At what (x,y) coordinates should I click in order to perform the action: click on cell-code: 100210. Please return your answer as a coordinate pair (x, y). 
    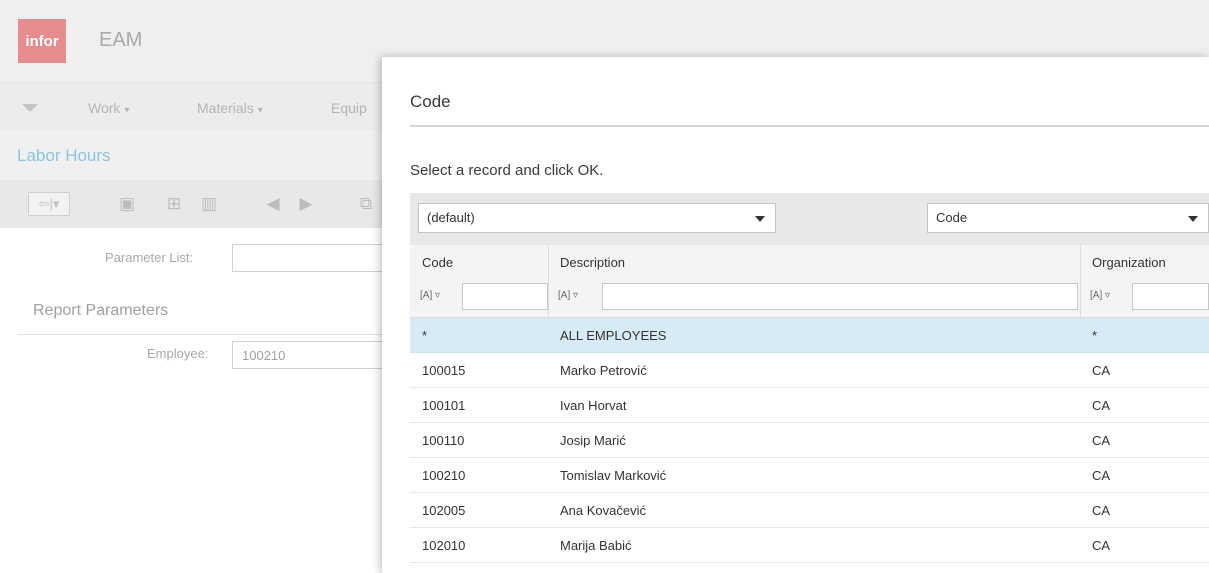
    Looking at the image, I should click on (444, 475).